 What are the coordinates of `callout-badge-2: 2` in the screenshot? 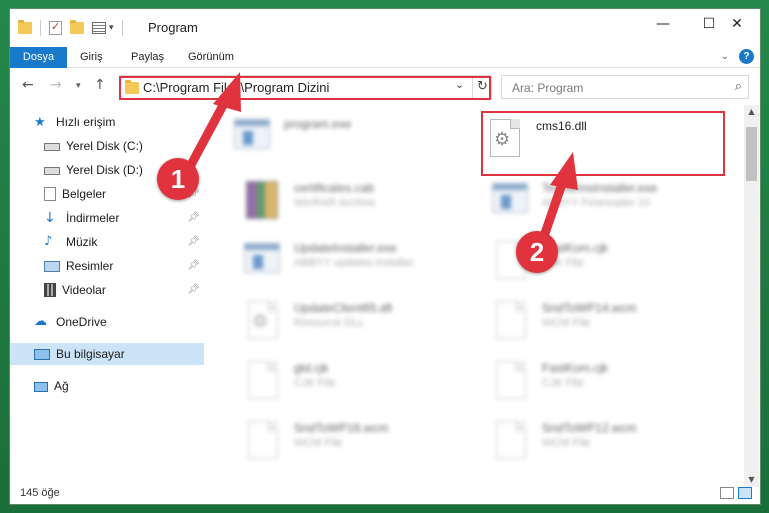 It's located at (537, 252).